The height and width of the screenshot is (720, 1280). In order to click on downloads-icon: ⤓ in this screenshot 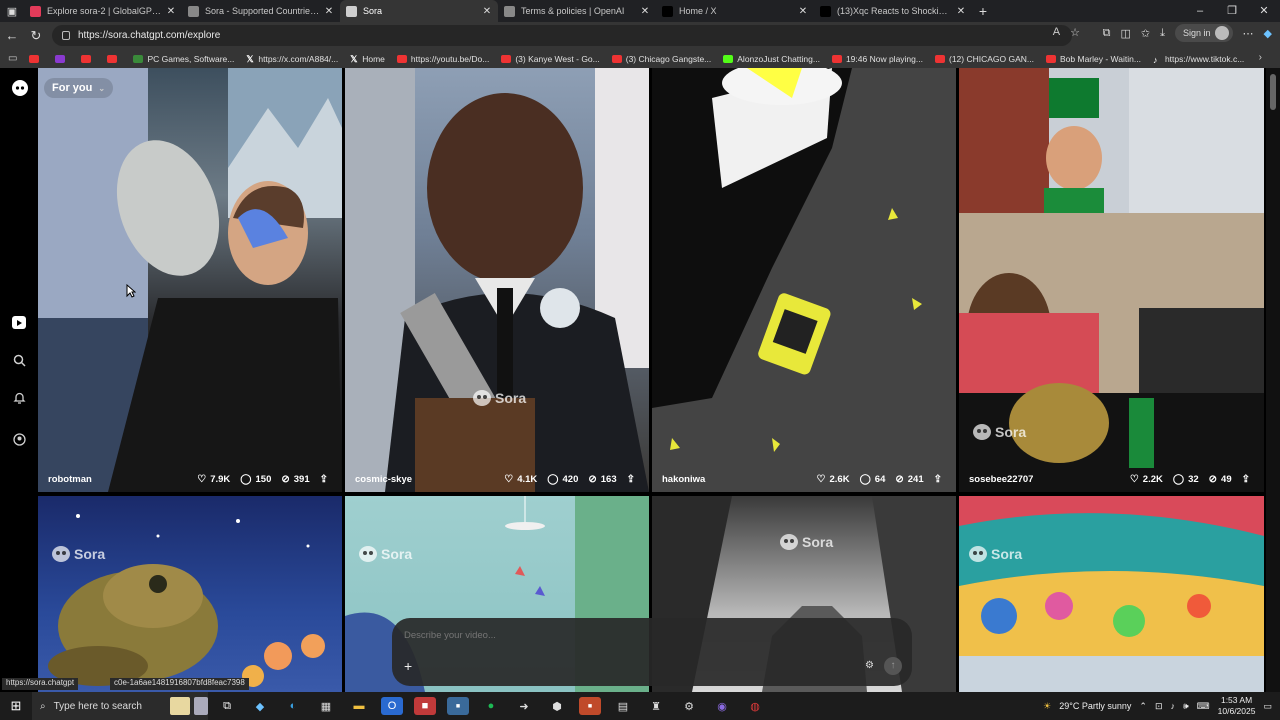, I will do `click(1162, 33)`.